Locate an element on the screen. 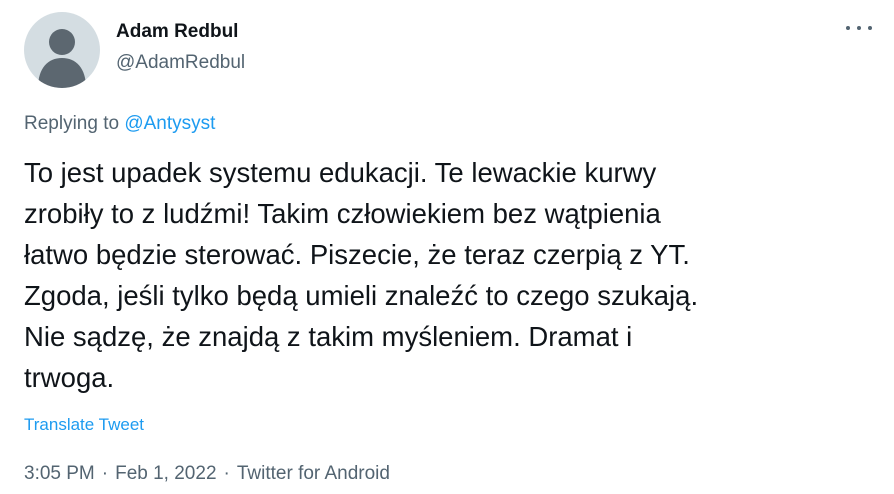  tweet-time: 3:05 PM is located at coordinates (59, 473).